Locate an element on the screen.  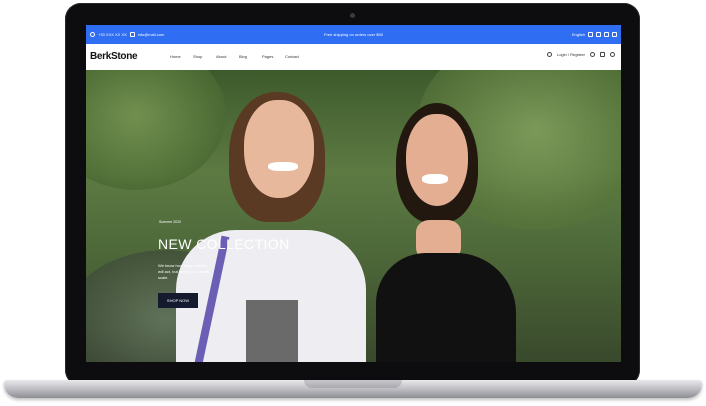
language-selector: English is located at coordinates (578, 34).